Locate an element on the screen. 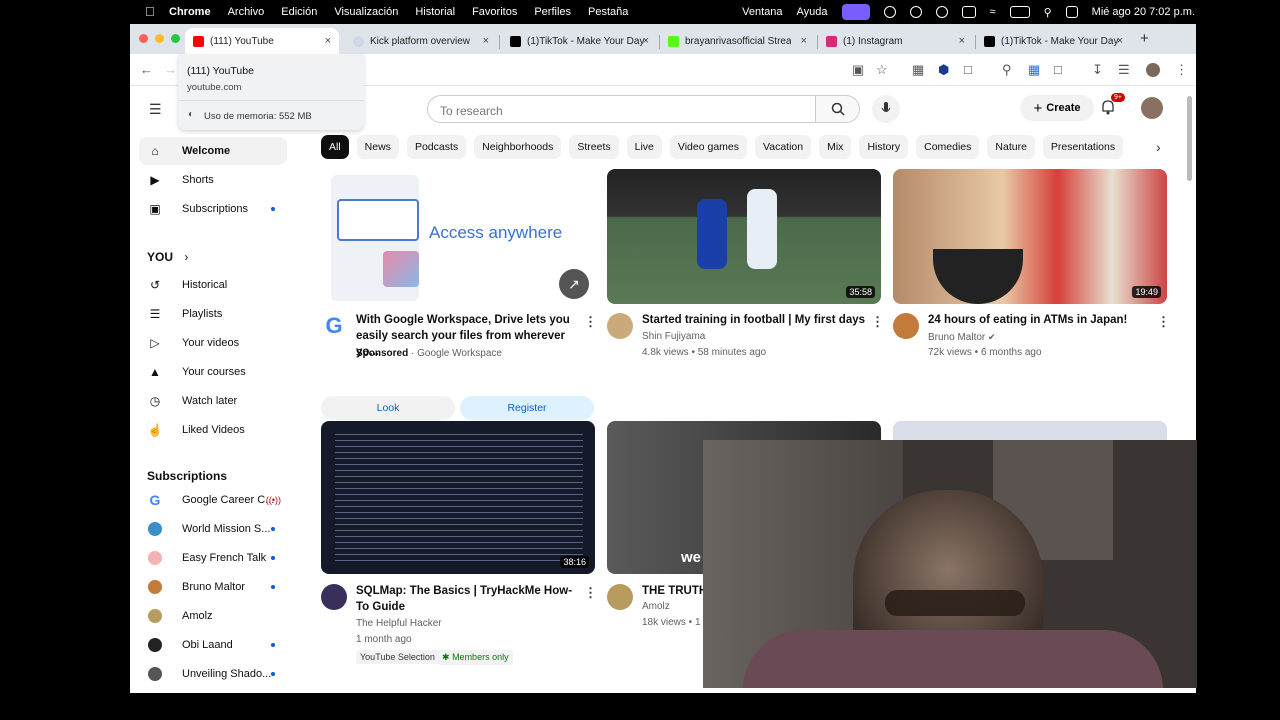 This screenshot has width=1280, height=720. look-button: Look is located at coordinates (388, 408).